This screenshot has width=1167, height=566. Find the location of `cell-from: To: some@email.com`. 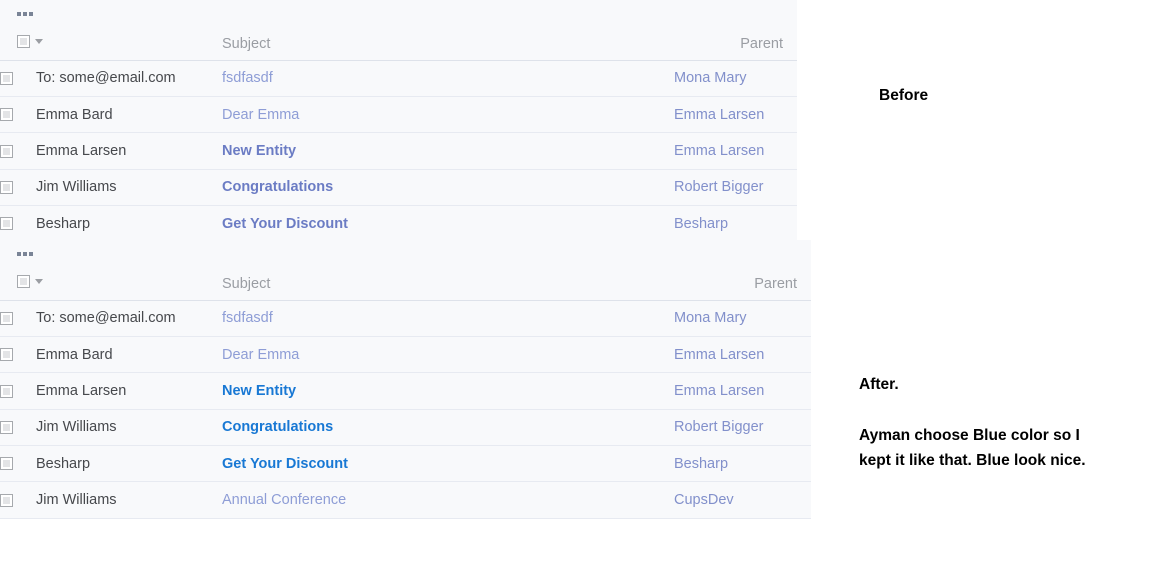

cell-from: To: some@email.com is located at coordinates (129, 78).